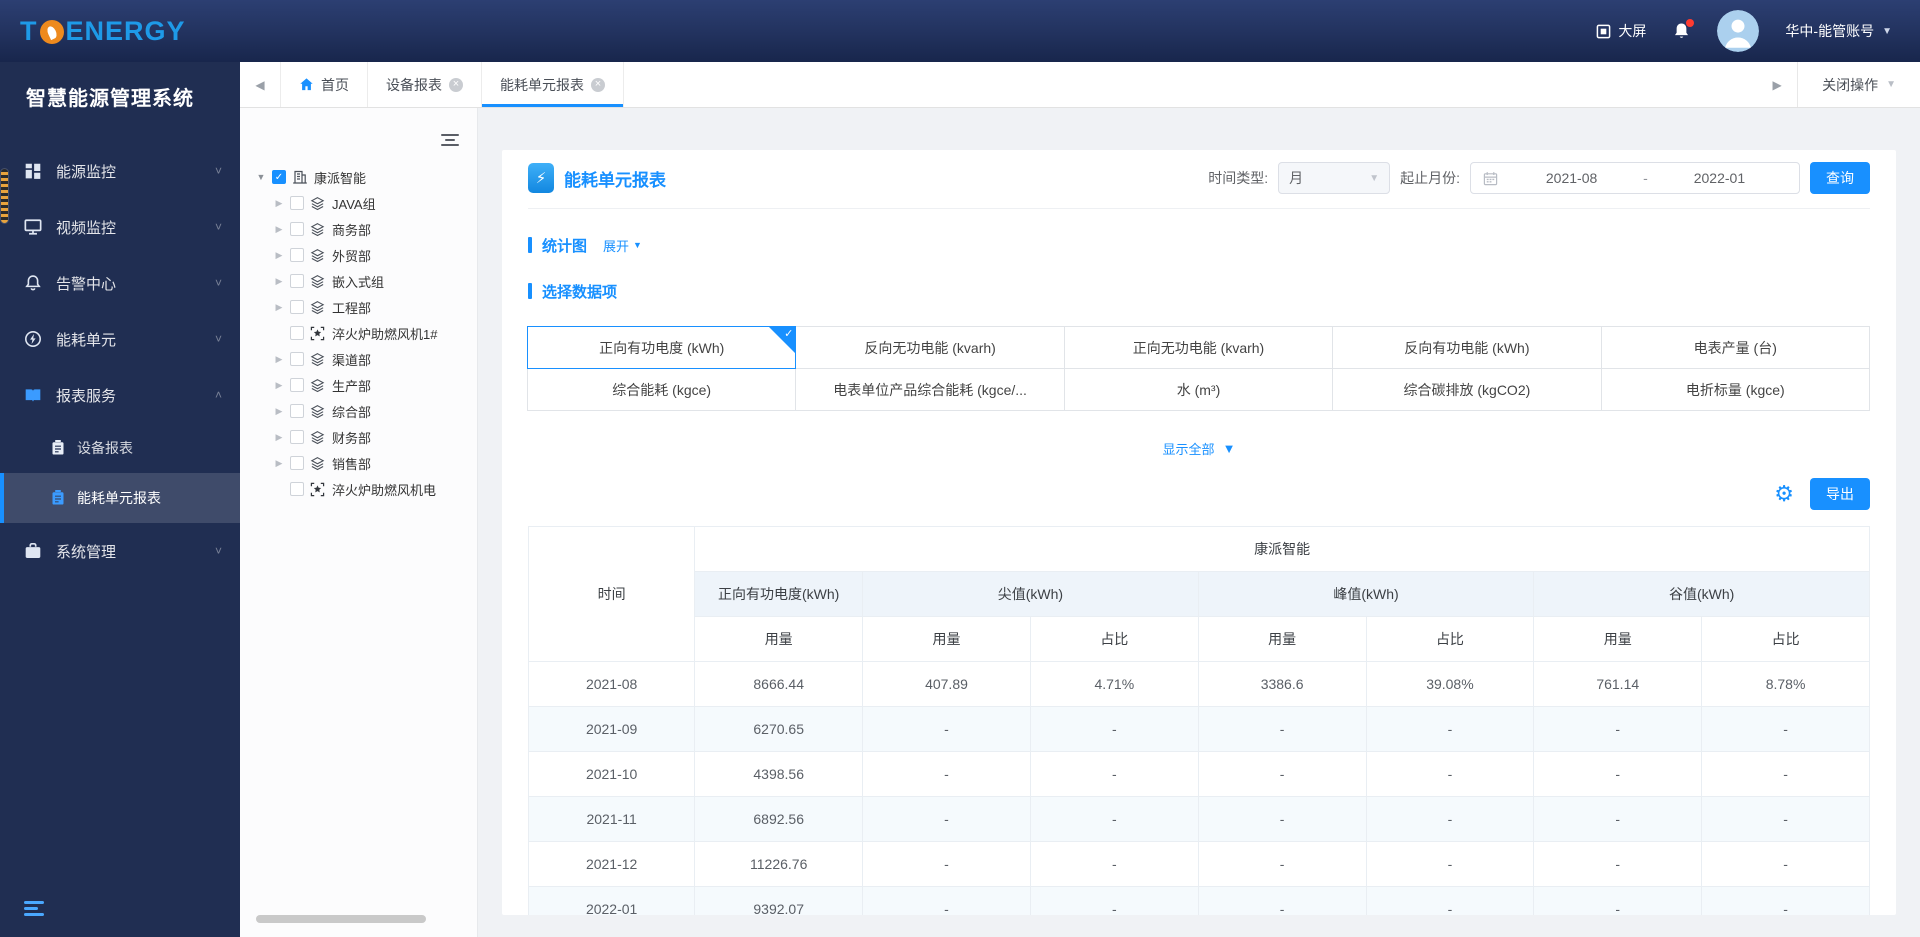  I want to click on show-all-toggle: 显示全部 ▼, so click(1199, 448).